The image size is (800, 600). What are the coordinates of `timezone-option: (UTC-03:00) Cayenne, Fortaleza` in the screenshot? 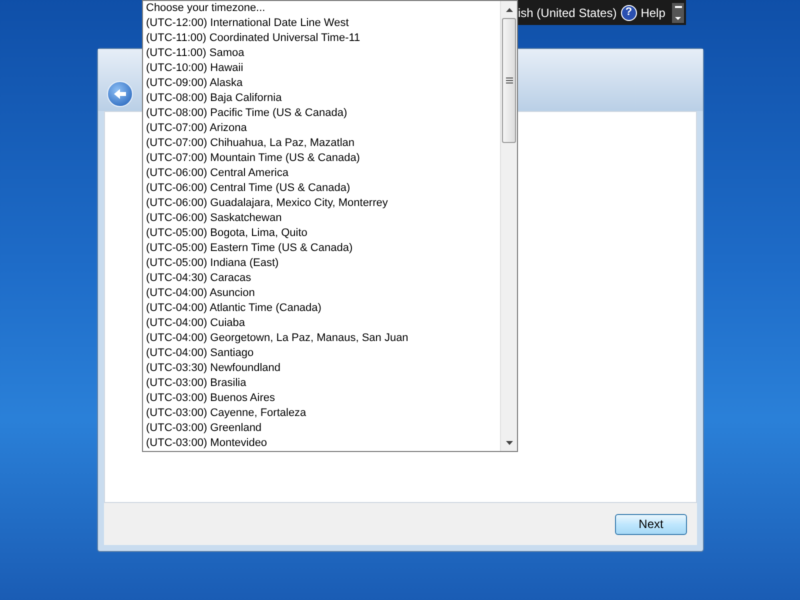 It's located at (323, 413).